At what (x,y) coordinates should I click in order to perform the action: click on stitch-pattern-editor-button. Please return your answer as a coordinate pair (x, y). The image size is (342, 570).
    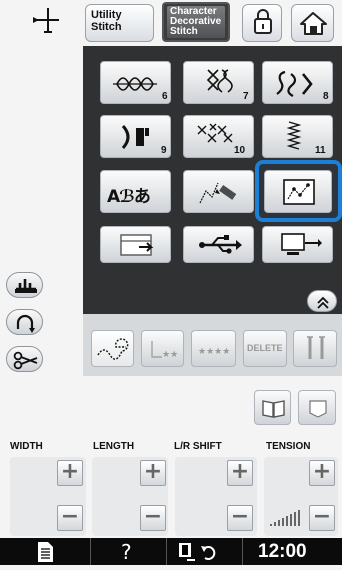
    Looking at the image, I should click on (298, 191).